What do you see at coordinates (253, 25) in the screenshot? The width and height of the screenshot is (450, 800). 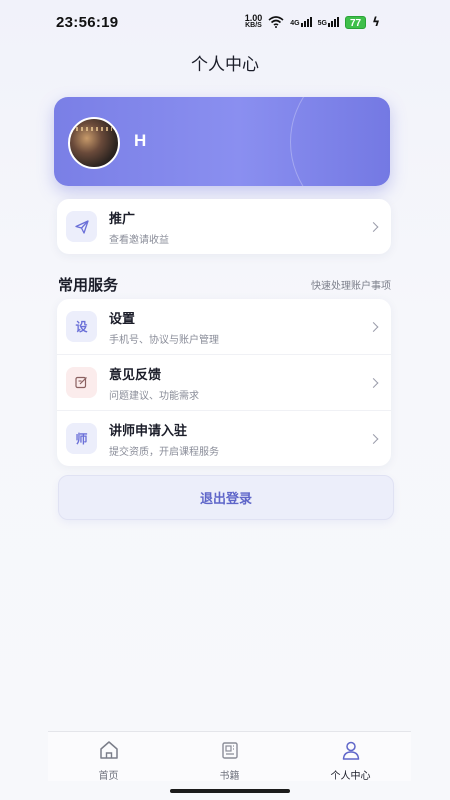 I see `net-speed-unit: KB/S` at bounding box center [253, 25].